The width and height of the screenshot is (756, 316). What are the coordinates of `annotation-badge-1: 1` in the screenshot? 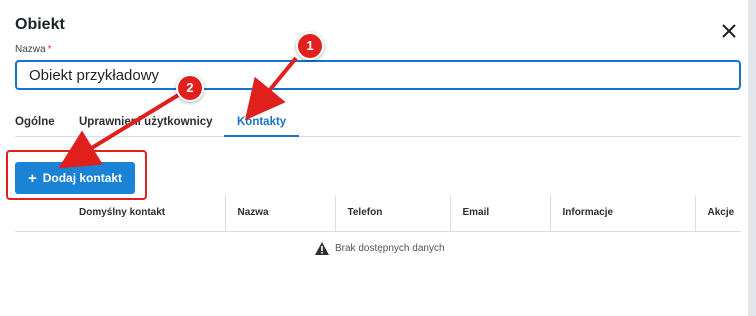 It's located at (310, 46).